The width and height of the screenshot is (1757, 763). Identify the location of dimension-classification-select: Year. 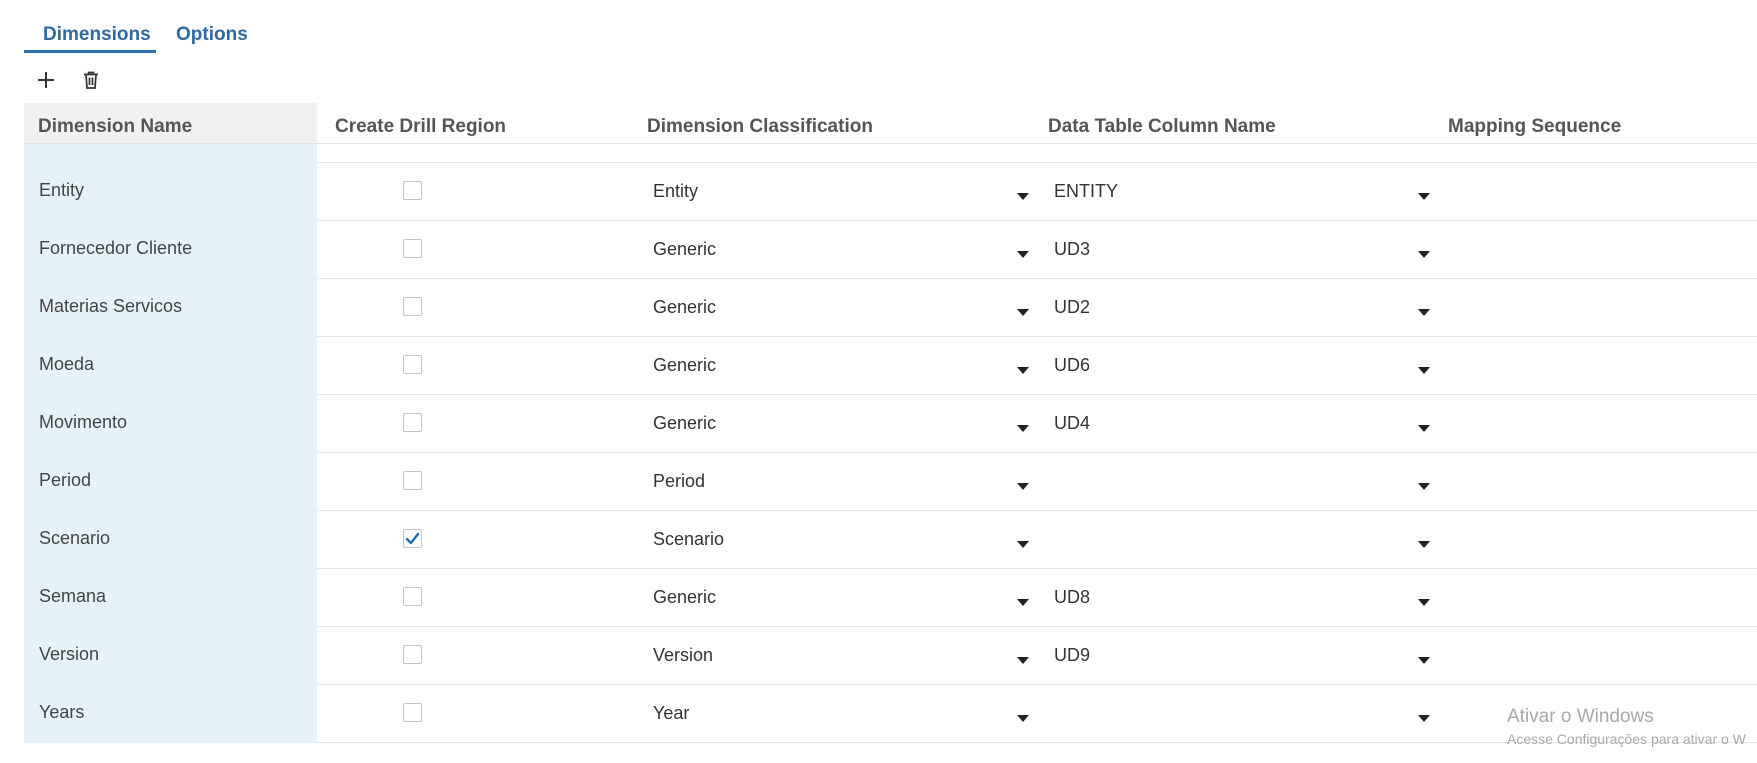
(841, 715).